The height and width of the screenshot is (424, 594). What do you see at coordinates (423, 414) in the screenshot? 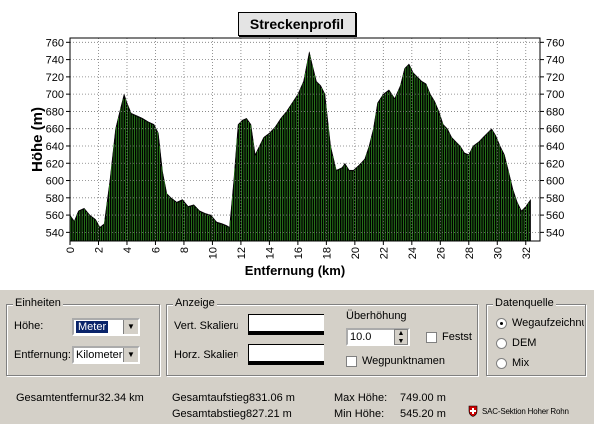
I see `min-height-value: 545.20 m` at bounding box center [423, 414].